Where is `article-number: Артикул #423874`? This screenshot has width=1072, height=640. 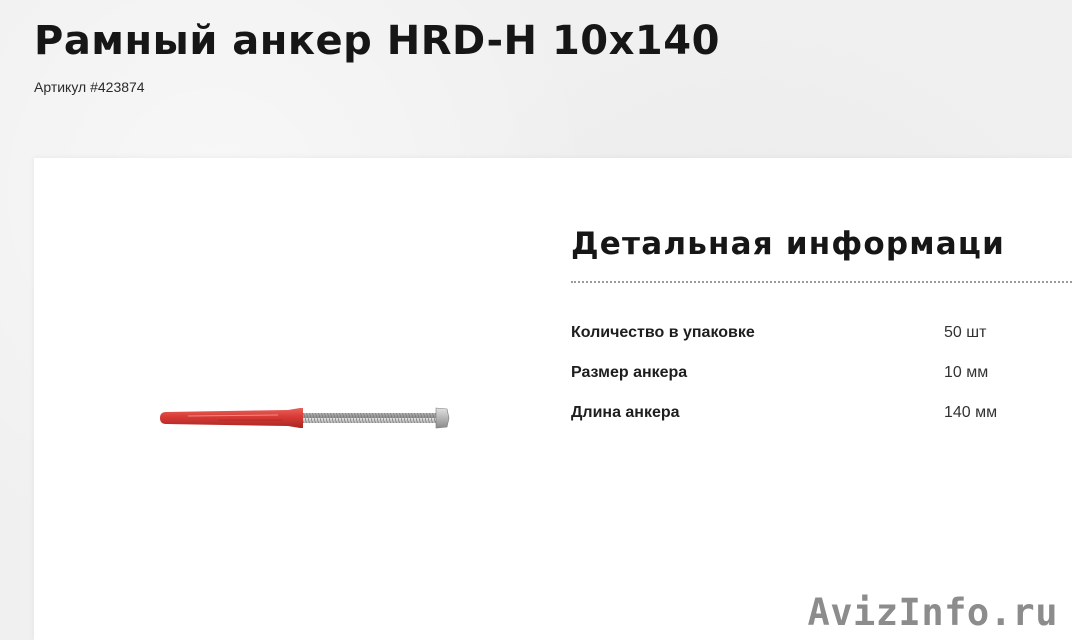
article-number: Артикул #423874 is located at coordinates (89, 87).